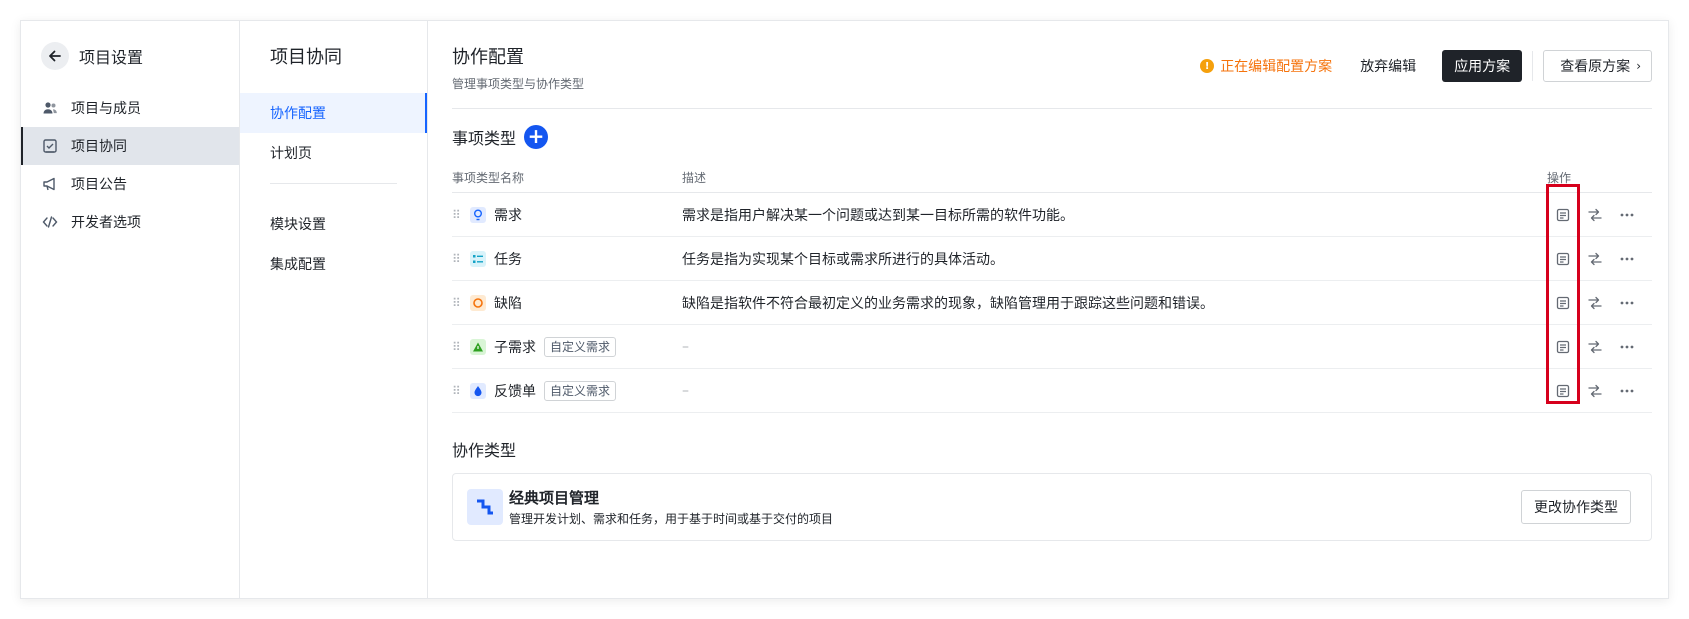 This screenshot has width=1689, height=619. Describe the element at coordinates (1052, 178) in the screenshot. I see `table-header: 事项类型名称 描述 操作` at that location.